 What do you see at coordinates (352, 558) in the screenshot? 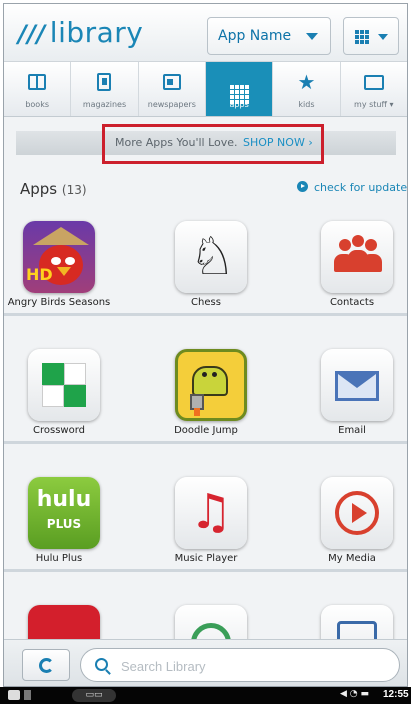
I see `app-label: My Media` at bounding box center [352, 558].